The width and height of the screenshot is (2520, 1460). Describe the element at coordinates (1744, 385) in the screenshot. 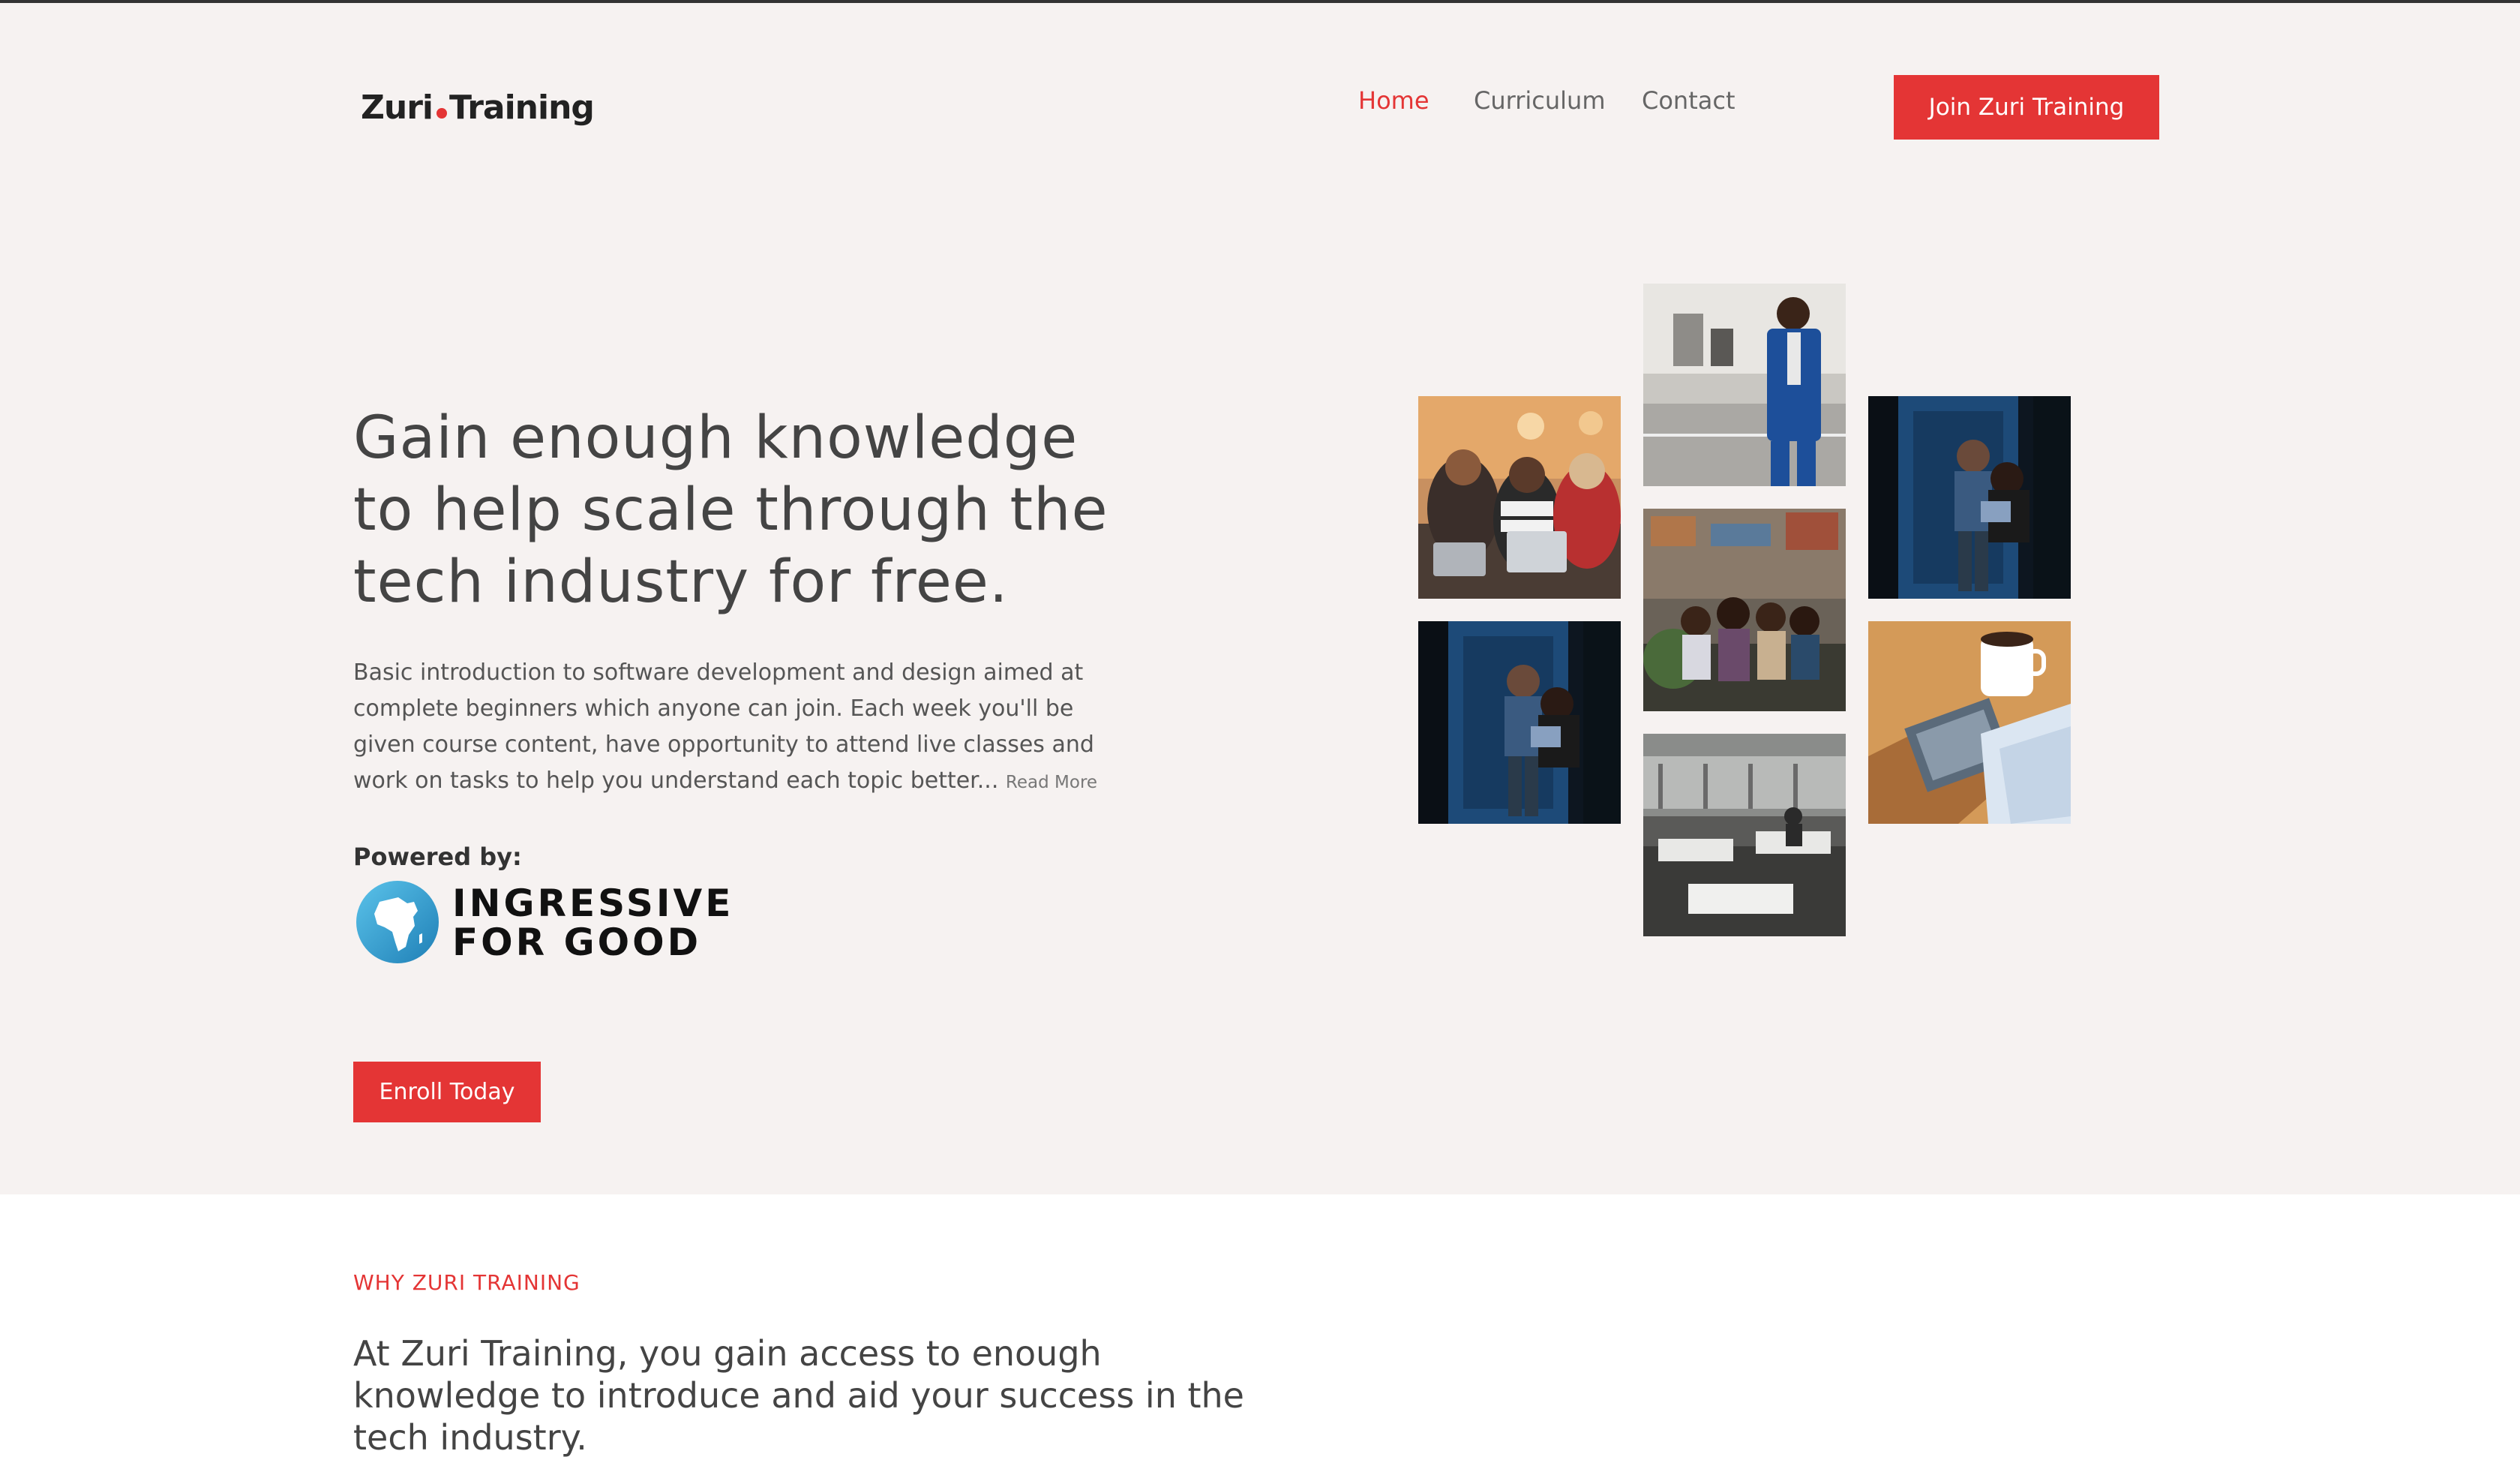

I see `photo-man-blue-suit` at that location.